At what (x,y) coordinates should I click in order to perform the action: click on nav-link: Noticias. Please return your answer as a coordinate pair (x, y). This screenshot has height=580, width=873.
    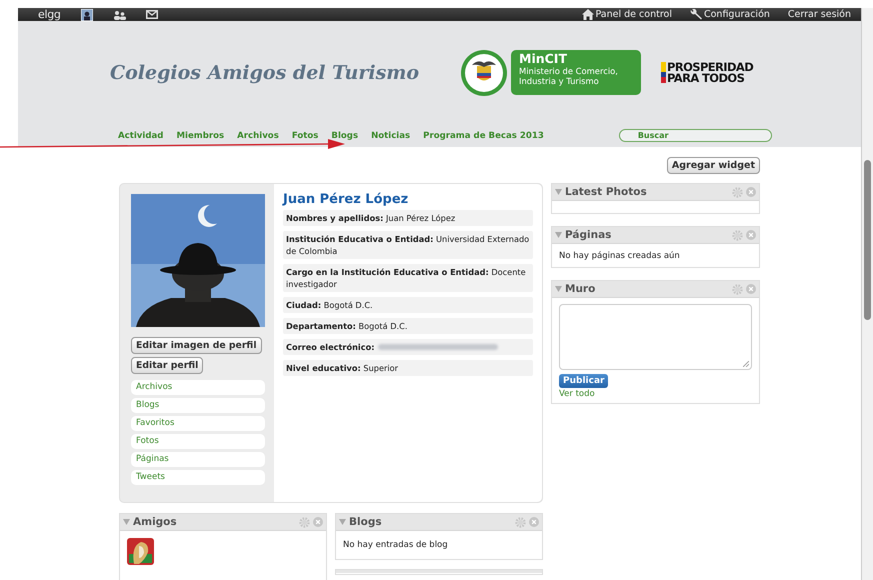
    Looking at the image, I should click on (390, 135).